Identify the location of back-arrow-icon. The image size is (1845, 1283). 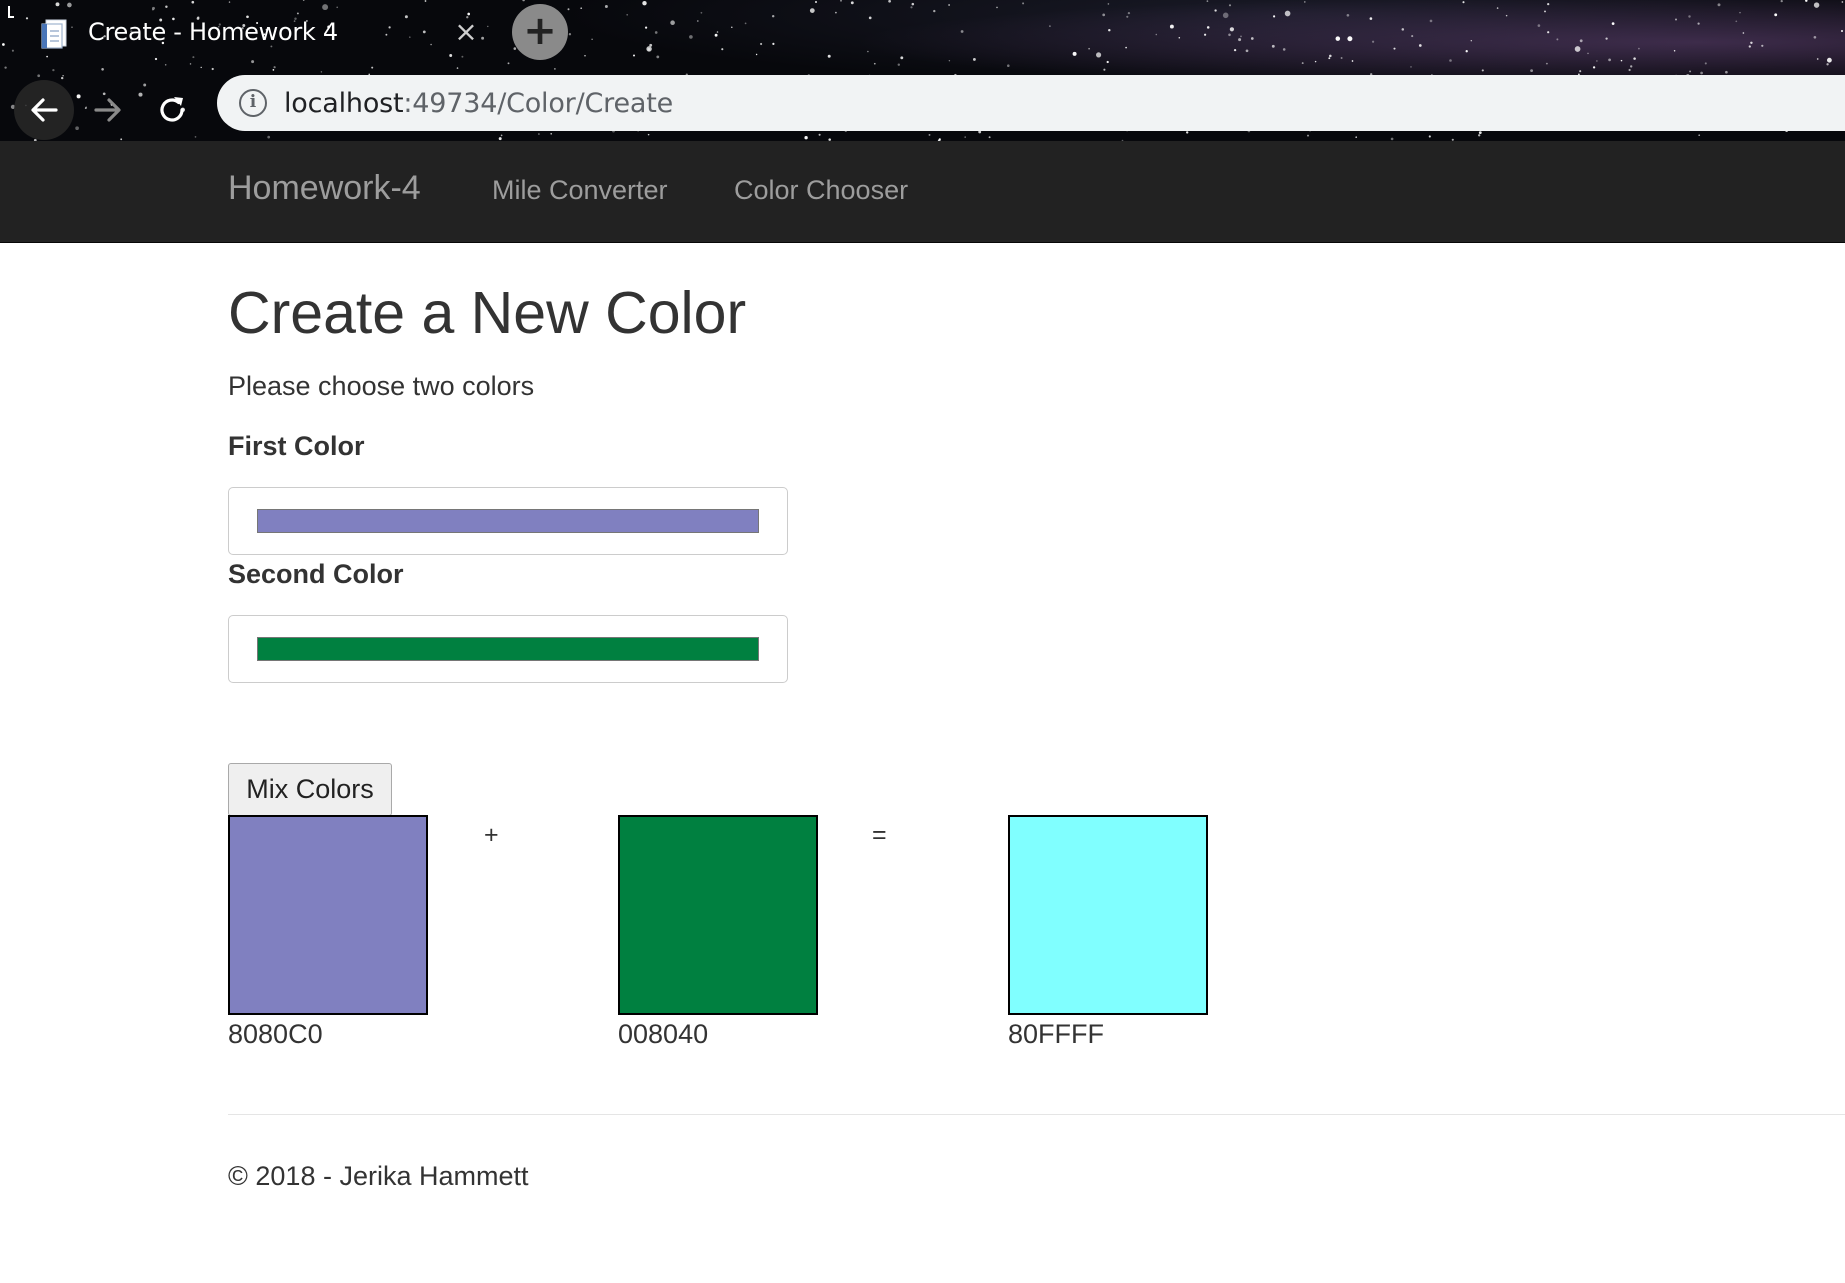
(44, 110).